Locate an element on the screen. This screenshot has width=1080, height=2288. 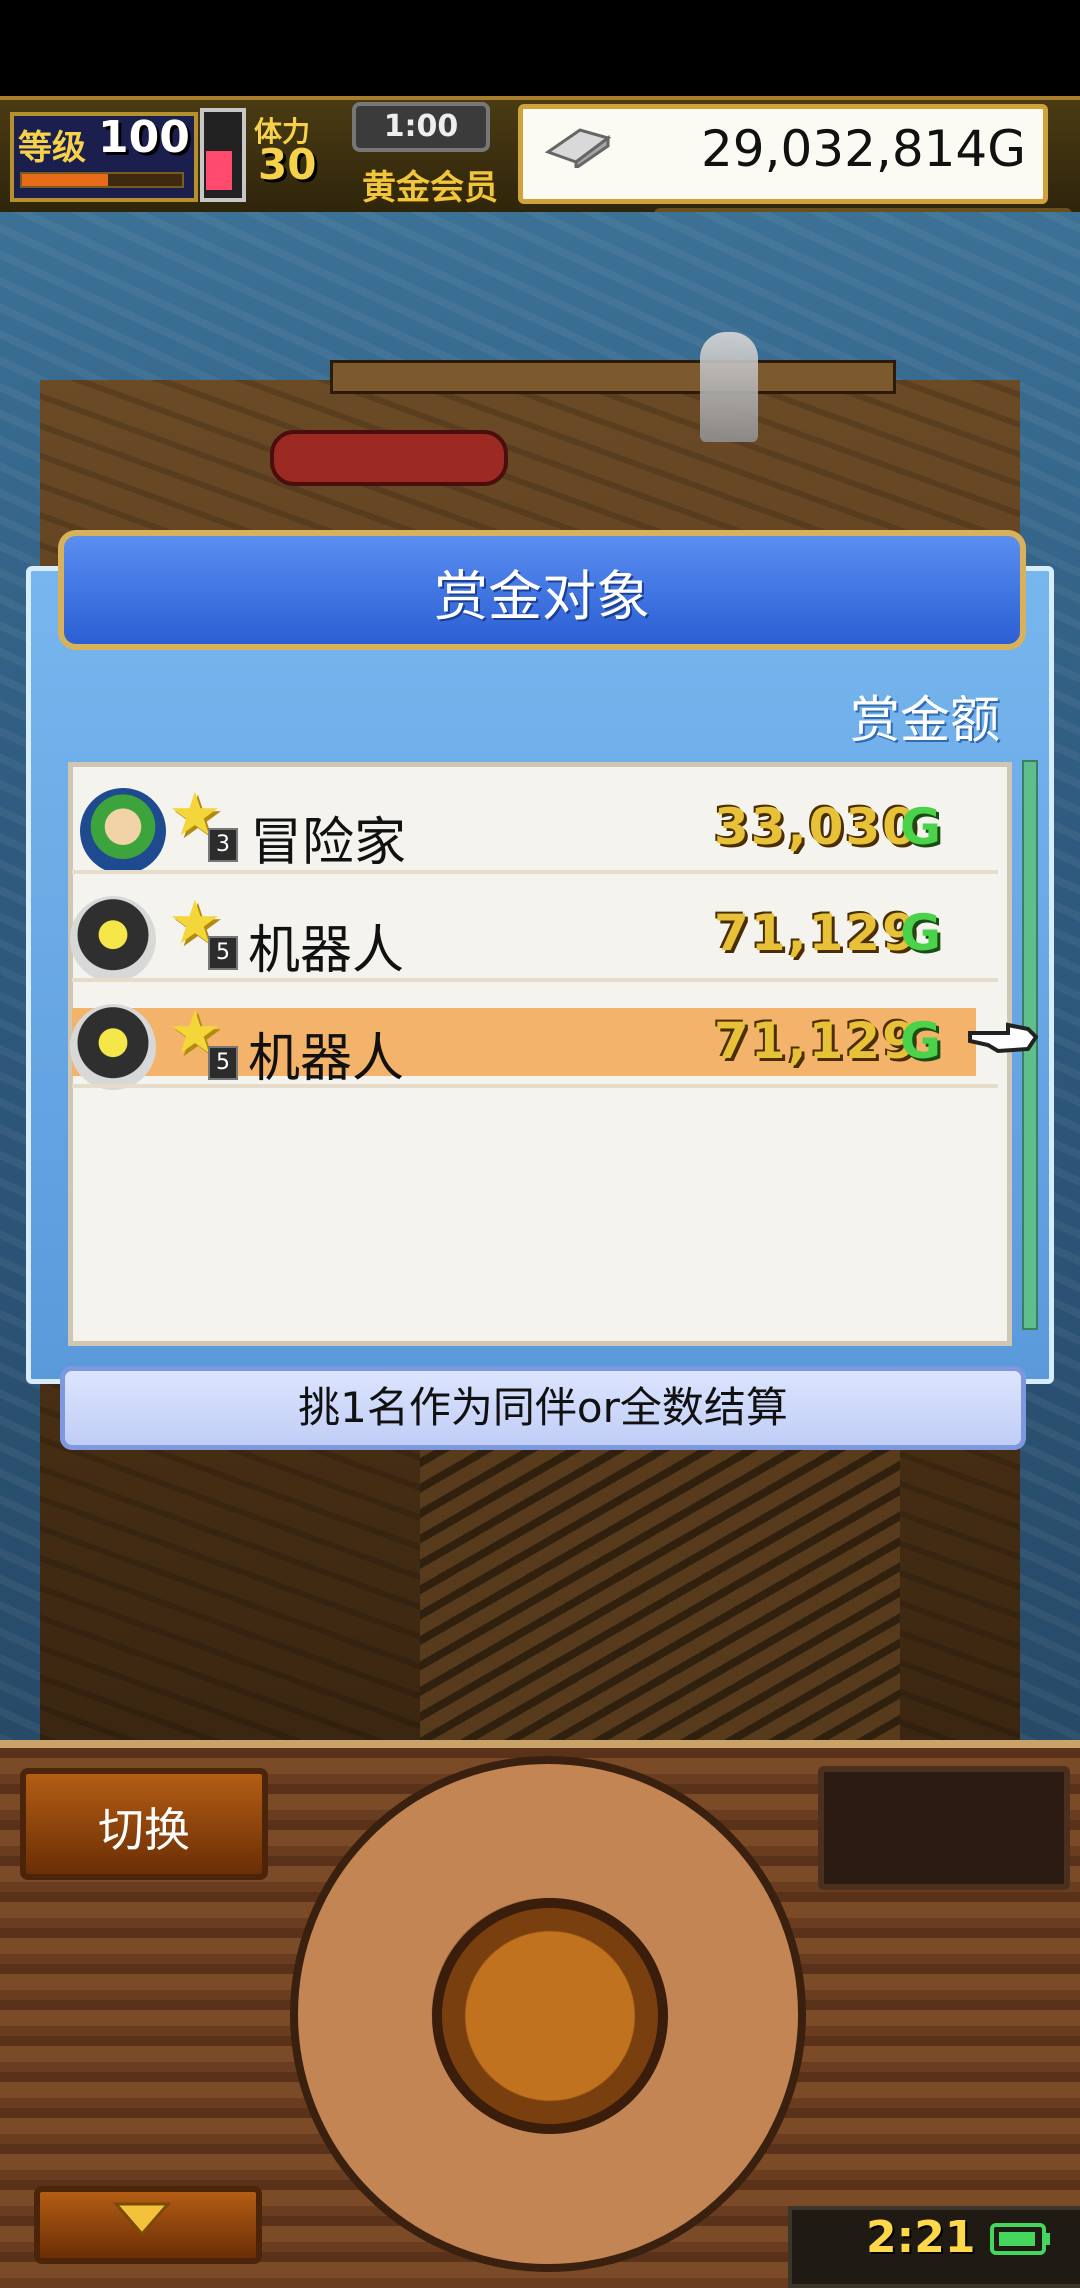
gold-member-label: 黄金会员 is located at coordinates (430, 188).